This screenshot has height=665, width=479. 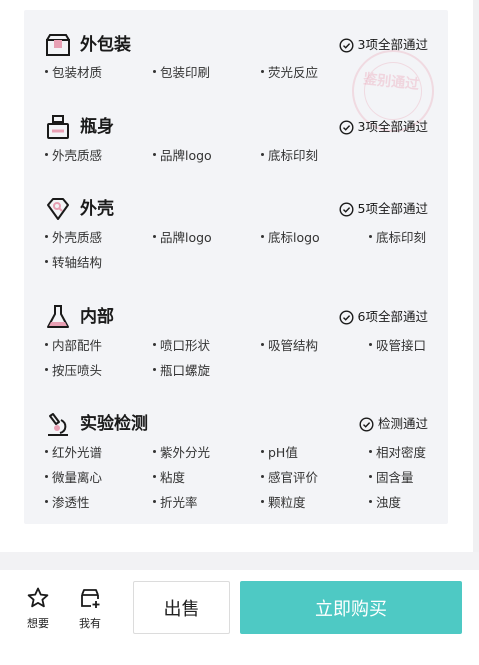 I want to click on check-item: 渗透性, so click(x=67, y=503).